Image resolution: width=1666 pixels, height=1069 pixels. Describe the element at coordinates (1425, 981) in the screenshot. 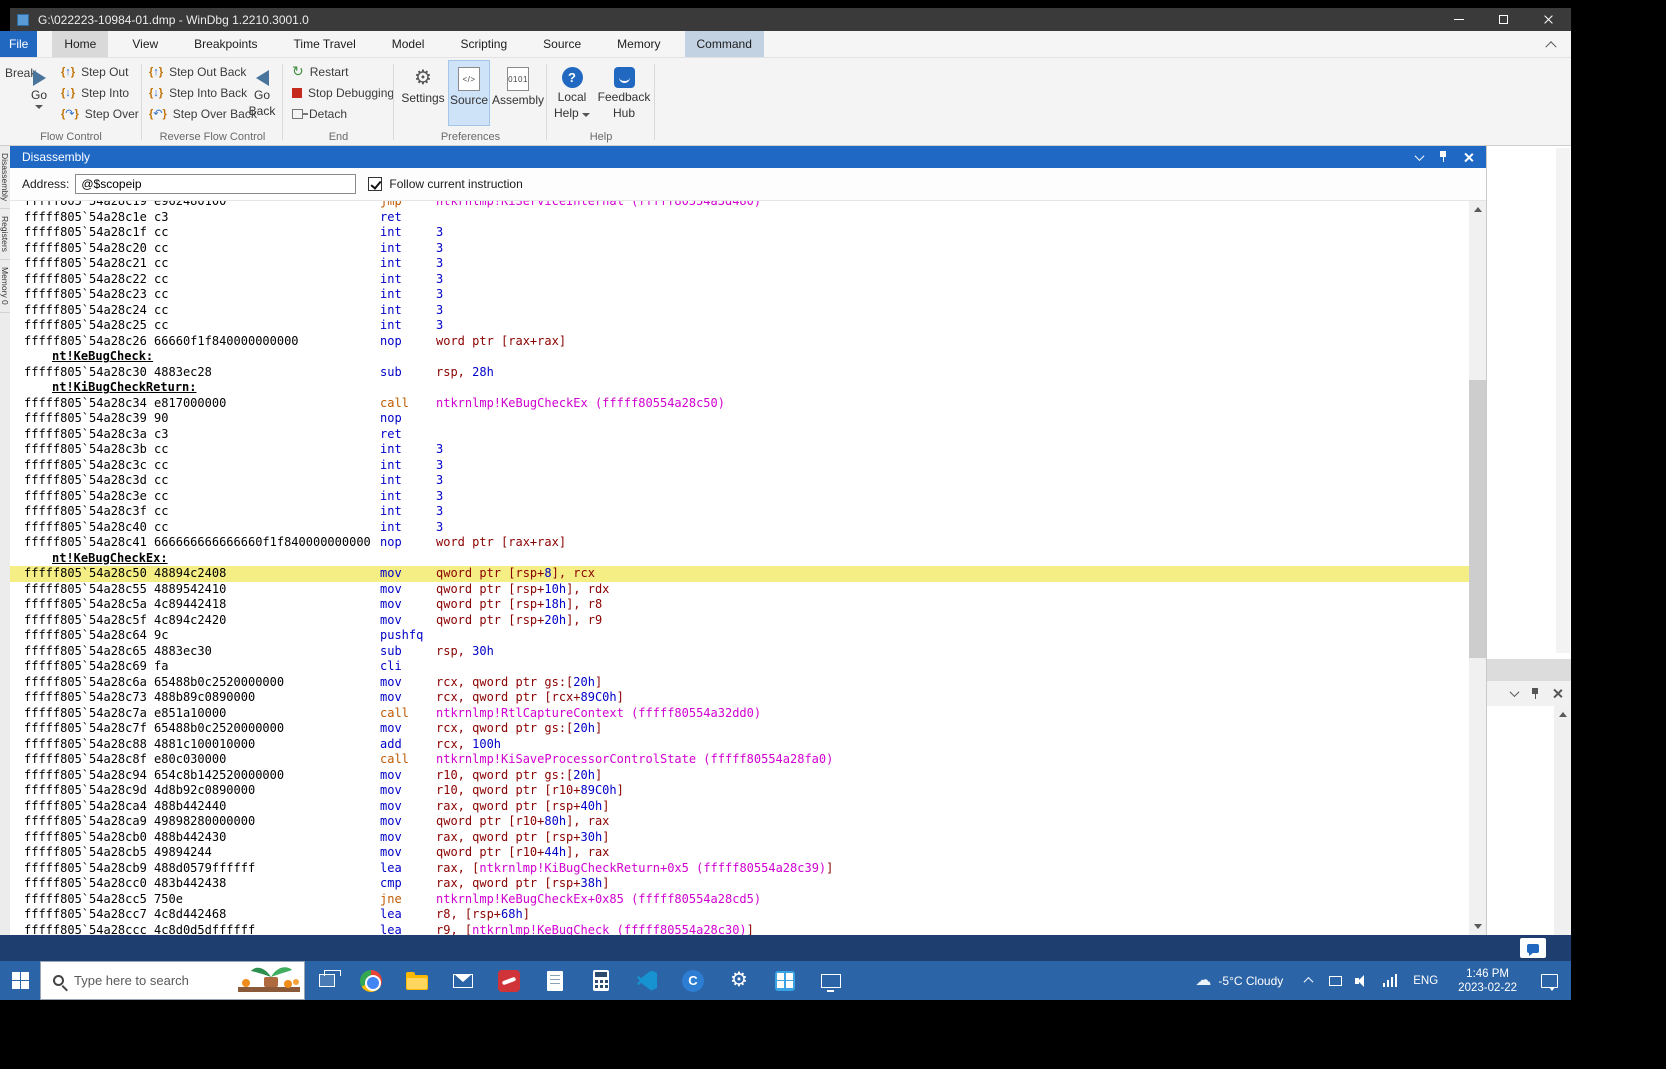

I see `language-indicator: ENG` at that location.